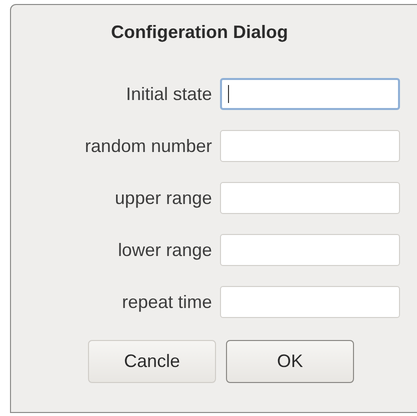 The height and width of the screenshot is (416, 417). Describe the element at coordinates (164, 250) in the screenshot. I see `field-label: lower range` at that location.